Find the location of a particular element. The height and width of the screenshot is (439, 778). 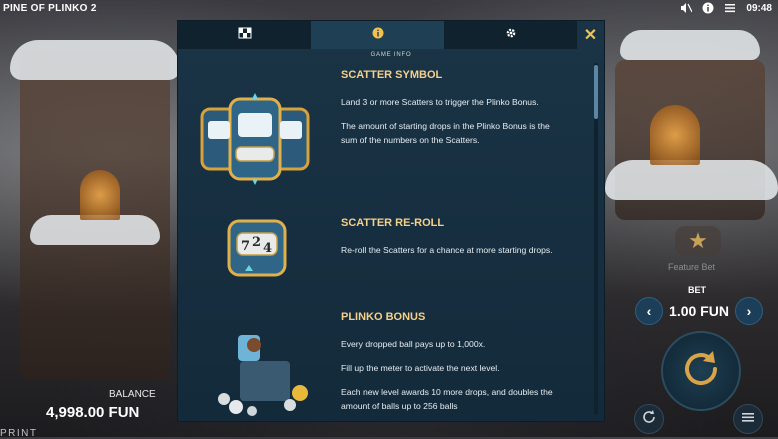

spin-icon is located at coordinates (701, 371).